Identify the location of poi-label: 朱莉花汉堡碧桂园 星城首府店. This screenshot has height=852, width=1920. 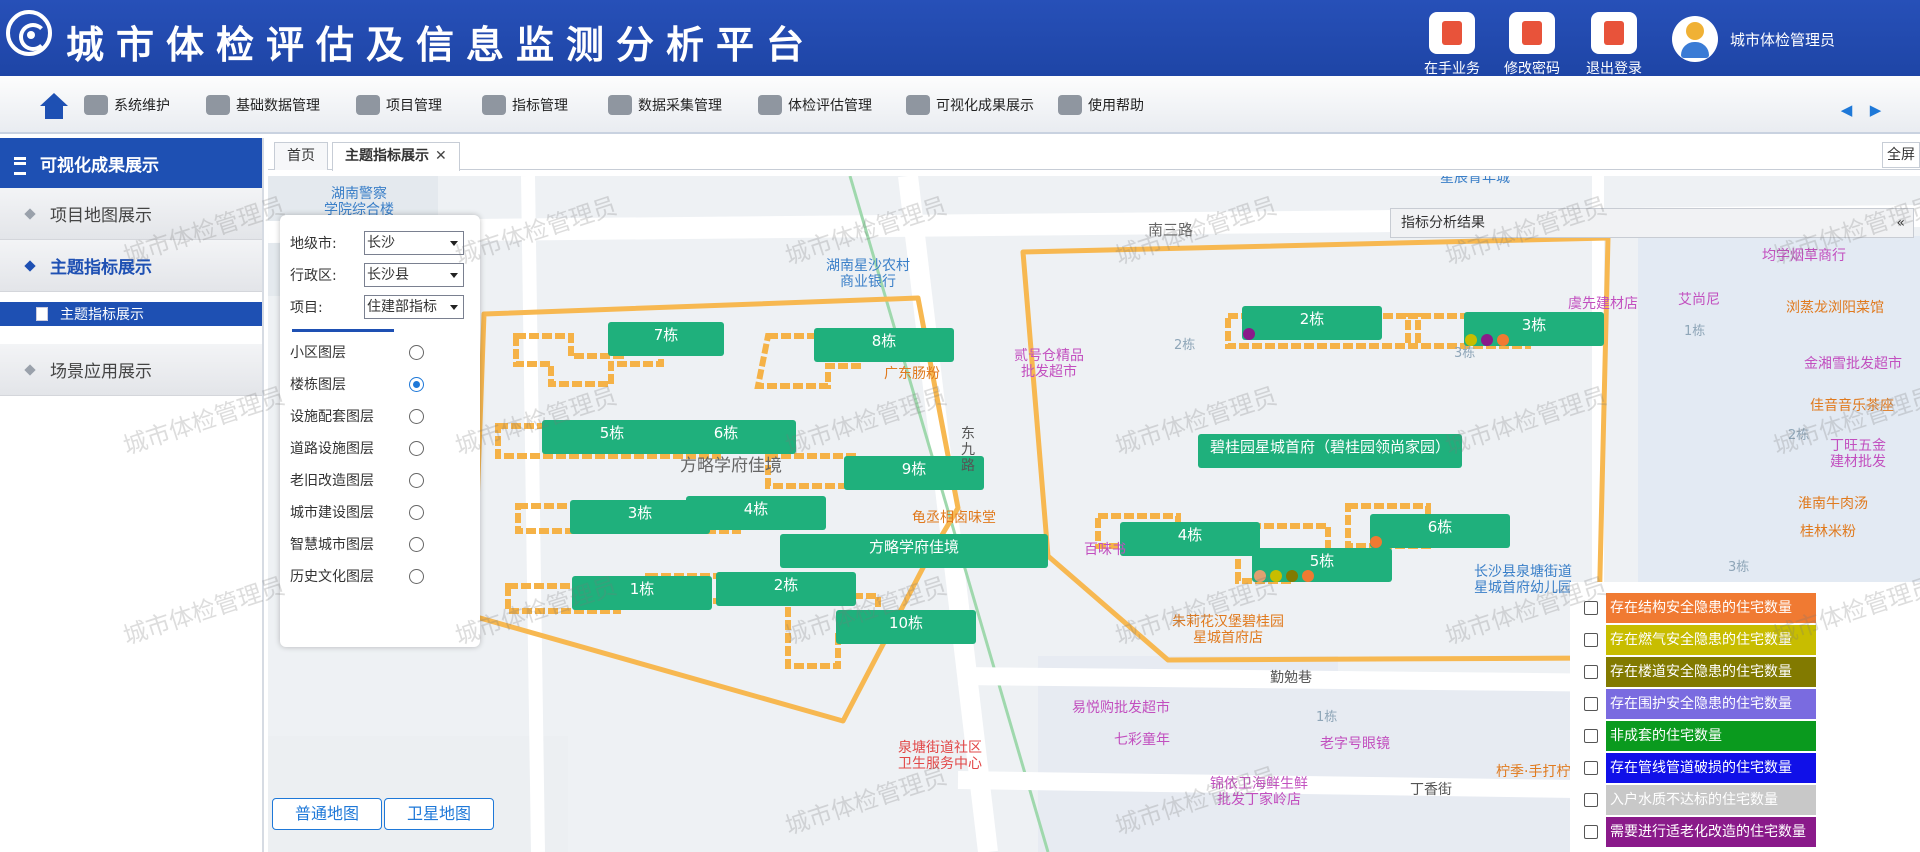
(1228, 630).